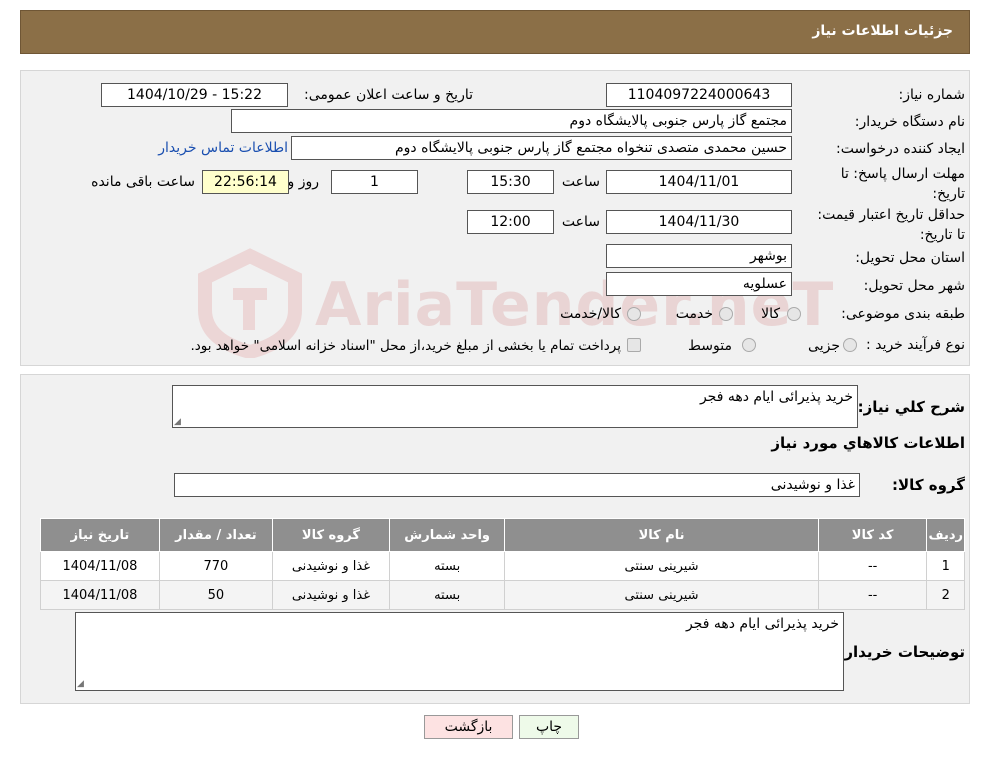  Describe the element at coordinates (330, 535) in the screenshot. I see `col-goods-group: گروه کالا` at that location.